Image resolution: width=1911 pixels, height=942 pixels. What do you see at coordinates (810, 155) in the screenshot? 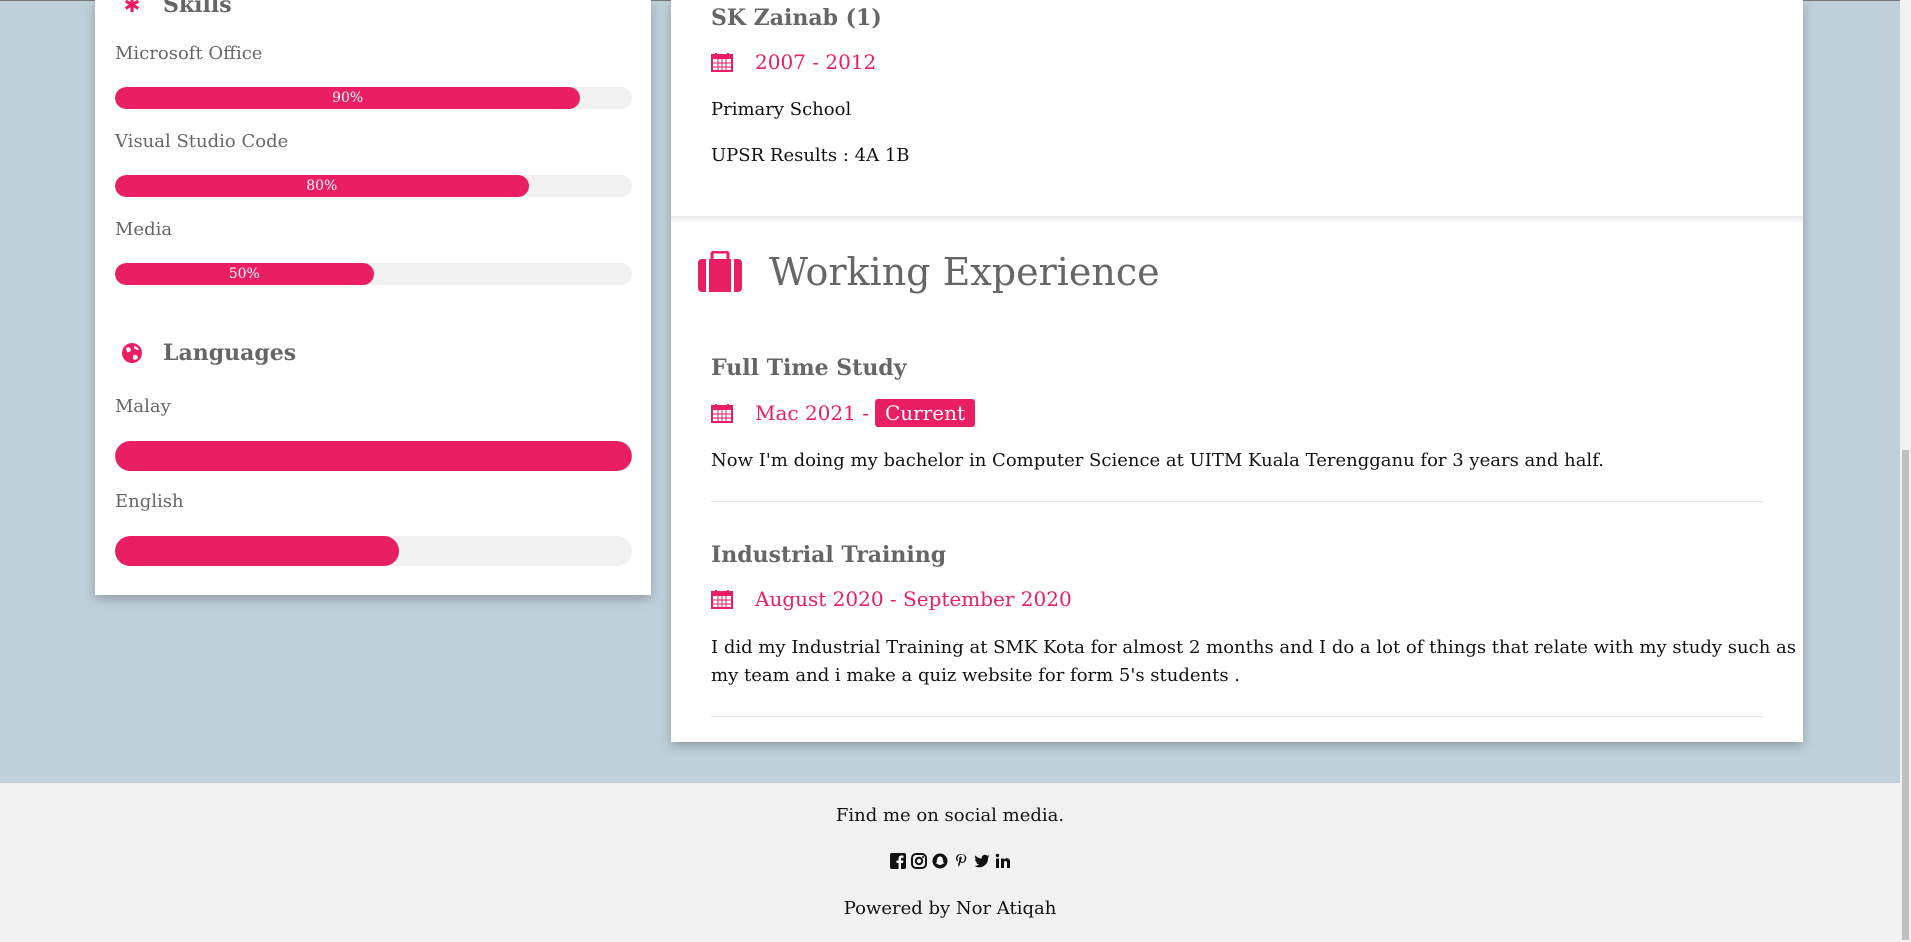
I see `education-item-results: UPSR Results : 4A 1B` at bounding box center [810, 155].